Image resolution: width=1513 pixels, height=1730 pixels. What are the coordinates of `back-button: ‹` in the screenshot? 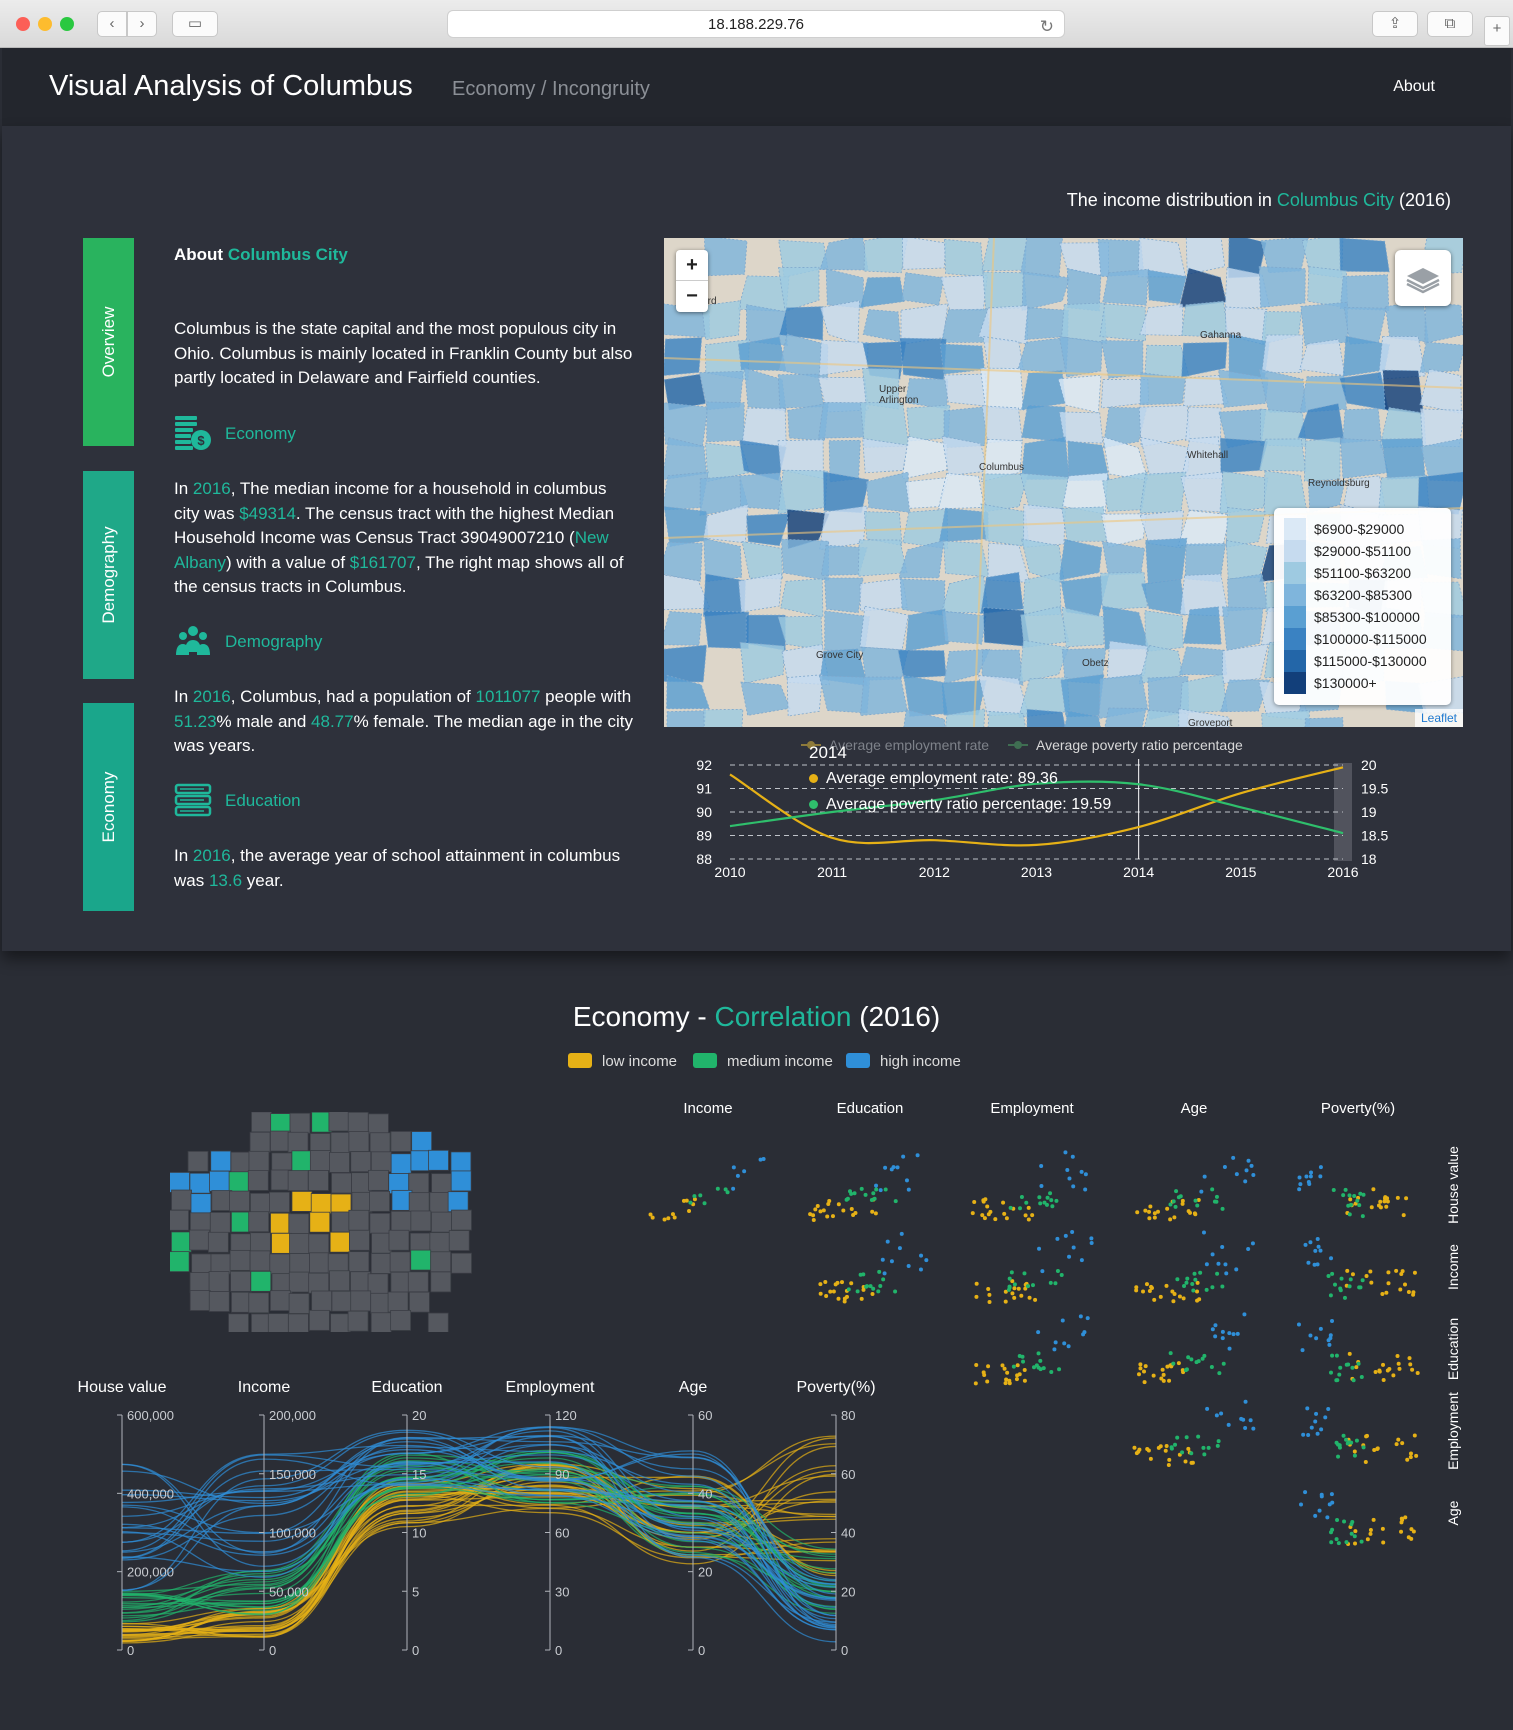 It's located at (112, 24).